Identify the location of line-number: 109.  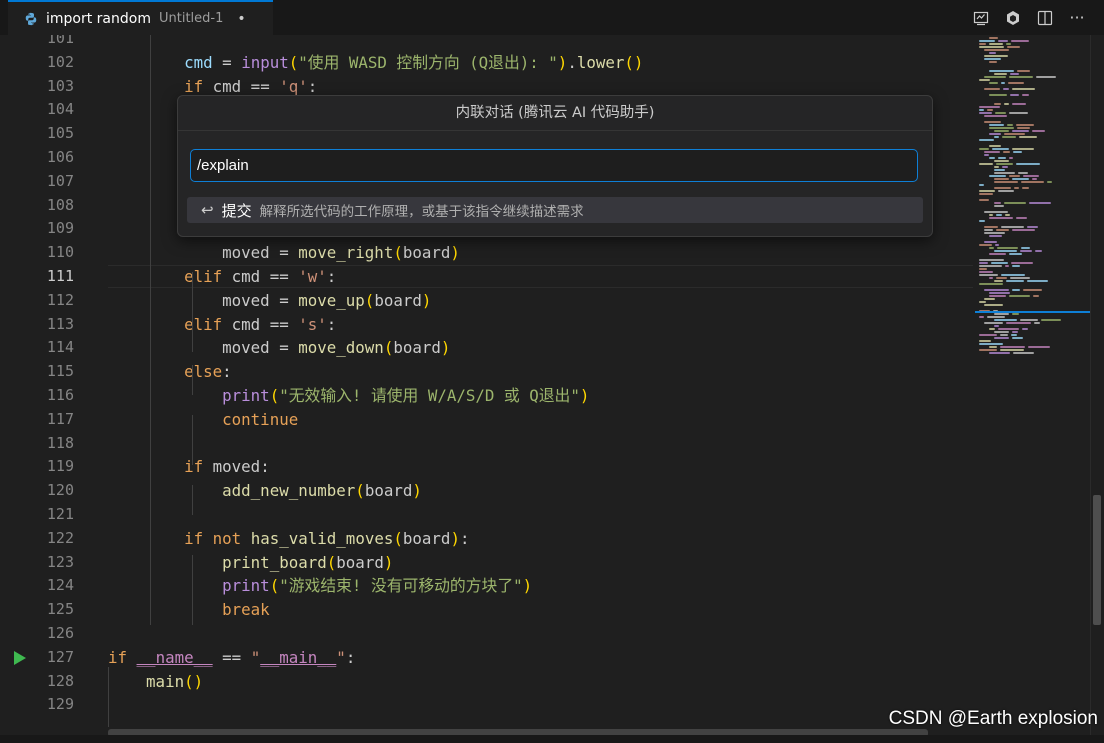
(60, 228).